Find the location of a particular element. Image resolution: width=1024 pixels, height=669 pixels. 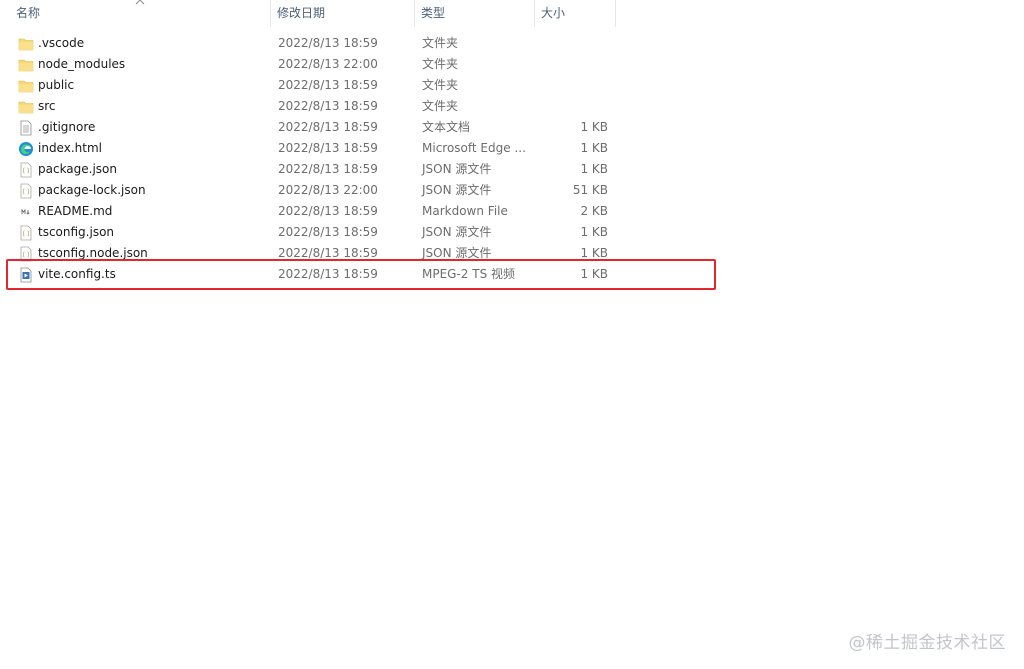

column-header-size: 大小 is located at coordinates (575, 13).